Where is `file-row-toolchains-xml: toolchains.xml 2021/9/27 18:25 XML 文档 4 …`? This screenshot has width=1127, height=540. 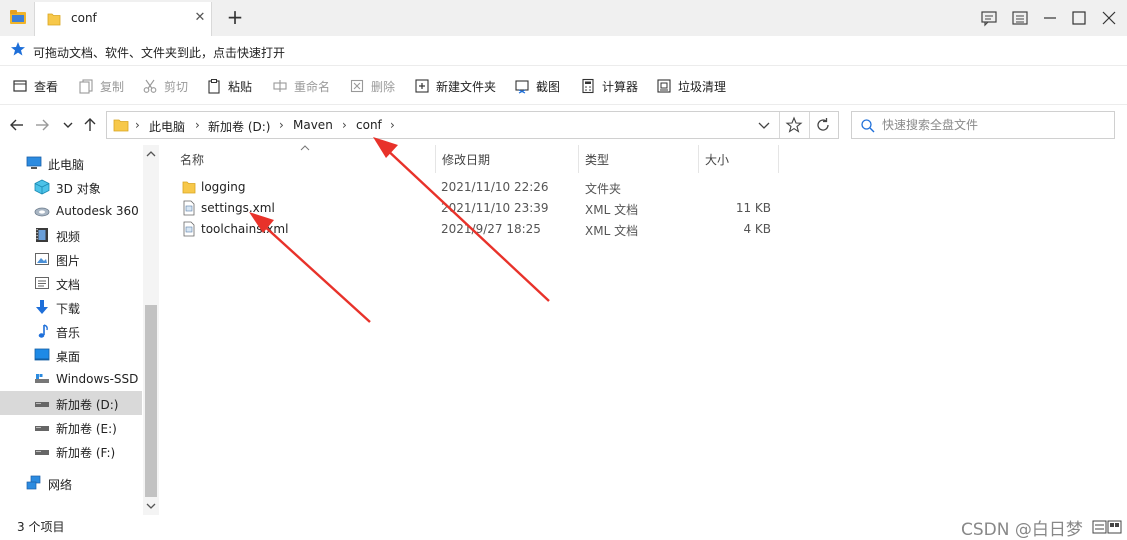 file-row-toolchains-xml: toolchains.xml 2021/9/27 18:25 XML 文档 4 … is located at coordinates (474, 229).